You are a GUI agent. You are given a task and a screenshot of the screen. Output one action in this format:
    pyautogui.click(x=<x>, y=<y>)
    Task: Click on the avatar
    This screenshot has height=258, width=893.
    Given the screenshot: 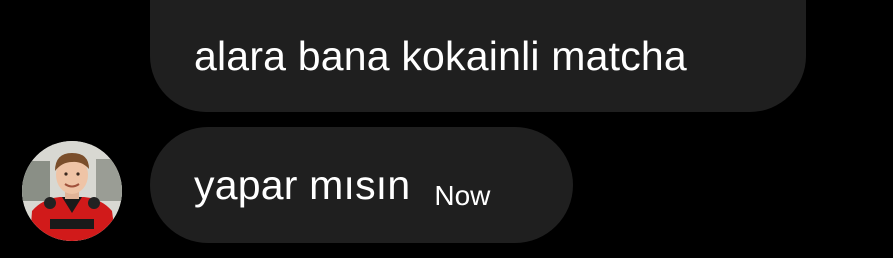 What is the action you would take?
    pyautogui.click(x=72, y=191)
    